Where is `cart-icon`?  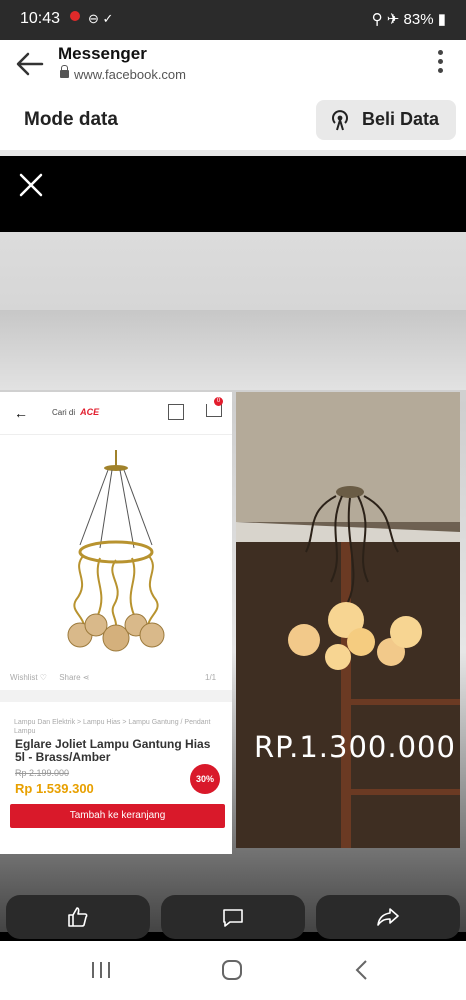
cart-icon is located at coordinates (214, 410).